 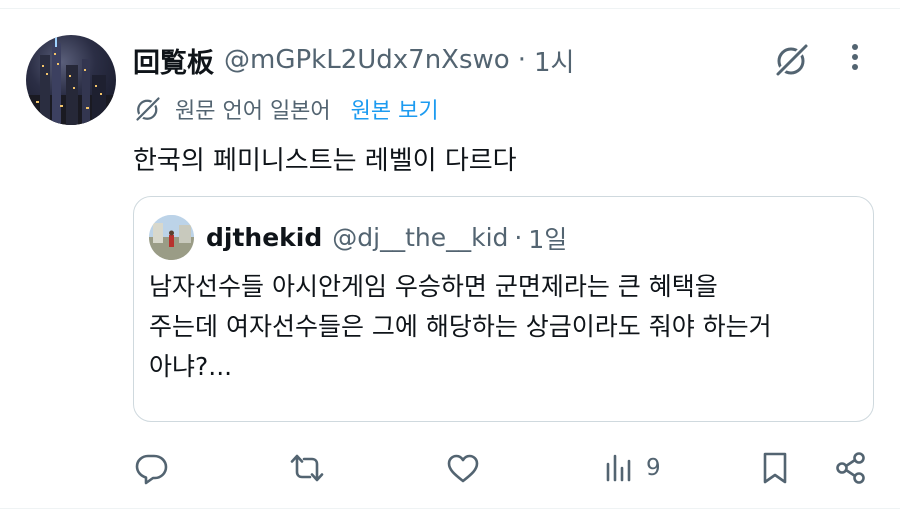 I want to click on views-count: 9, so click(x=653, y=468).